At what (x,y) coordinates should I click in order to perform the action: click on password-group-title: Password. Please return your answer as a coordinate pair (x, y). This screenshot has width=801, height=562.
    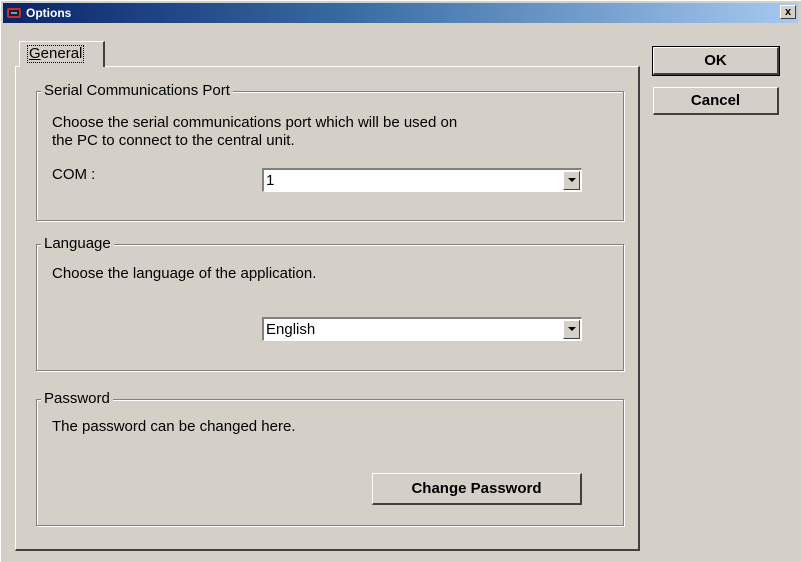
    Looking at the image, I should click on (77, 399).